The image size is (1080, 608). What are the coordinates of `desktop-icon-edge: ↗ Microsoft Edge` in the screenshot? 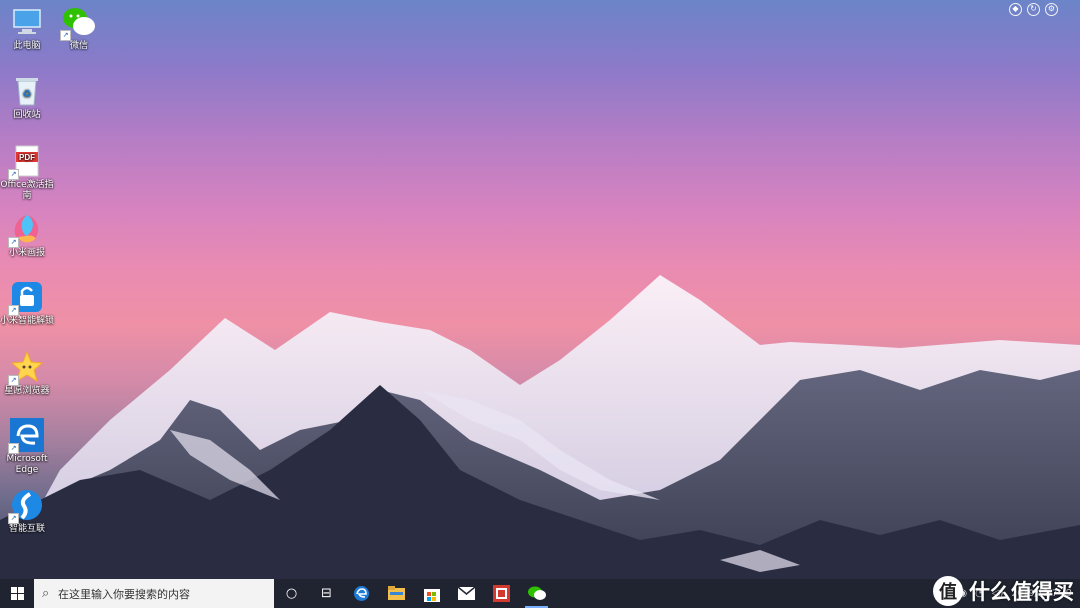 It's located at (27, 447).